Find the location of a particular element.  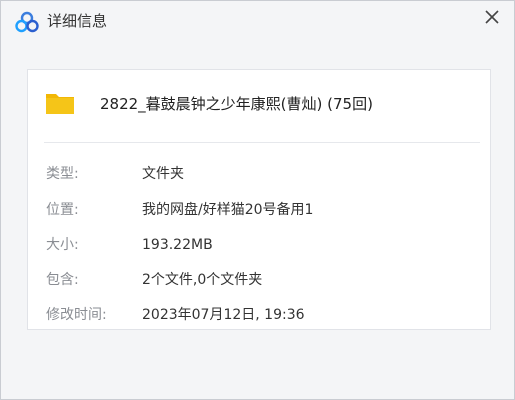

close-icon is located at coordinates (492, 17).